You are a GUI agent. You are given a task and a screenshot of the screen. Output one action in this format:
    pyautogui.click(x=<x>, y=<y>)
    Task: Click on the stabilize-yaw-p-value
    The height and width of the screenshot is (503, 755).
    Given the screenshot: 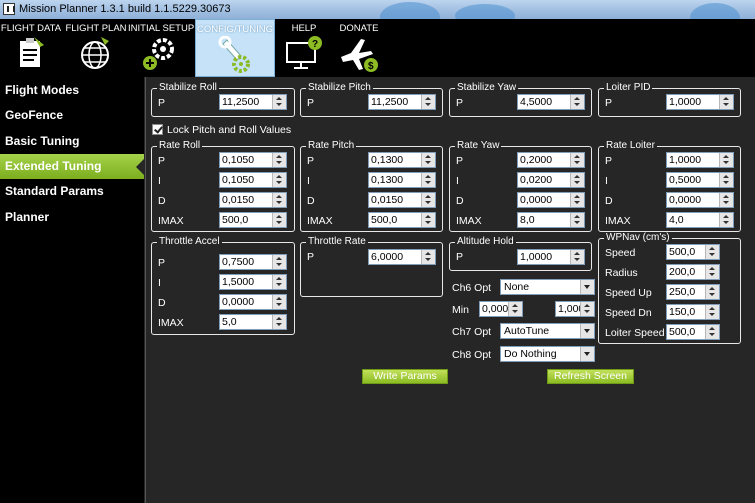 What is the action you would take?
    pyautogui.click(x=544, y=102)
    